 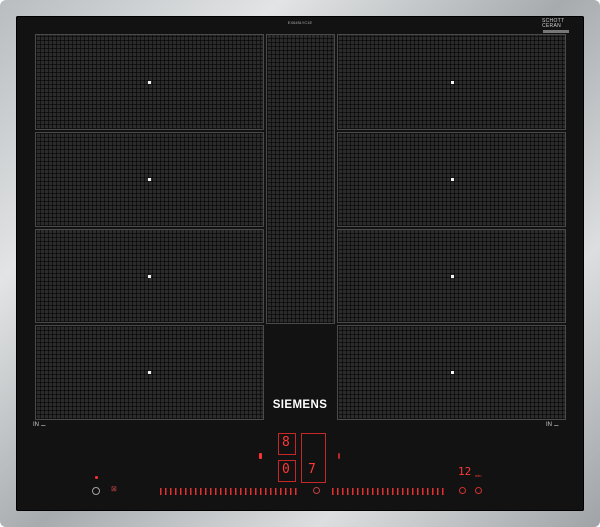 What do you see at coordinates (339, 456) in the screenshot?
I see `zone-indicator-right` at bounding box center [339, 456].